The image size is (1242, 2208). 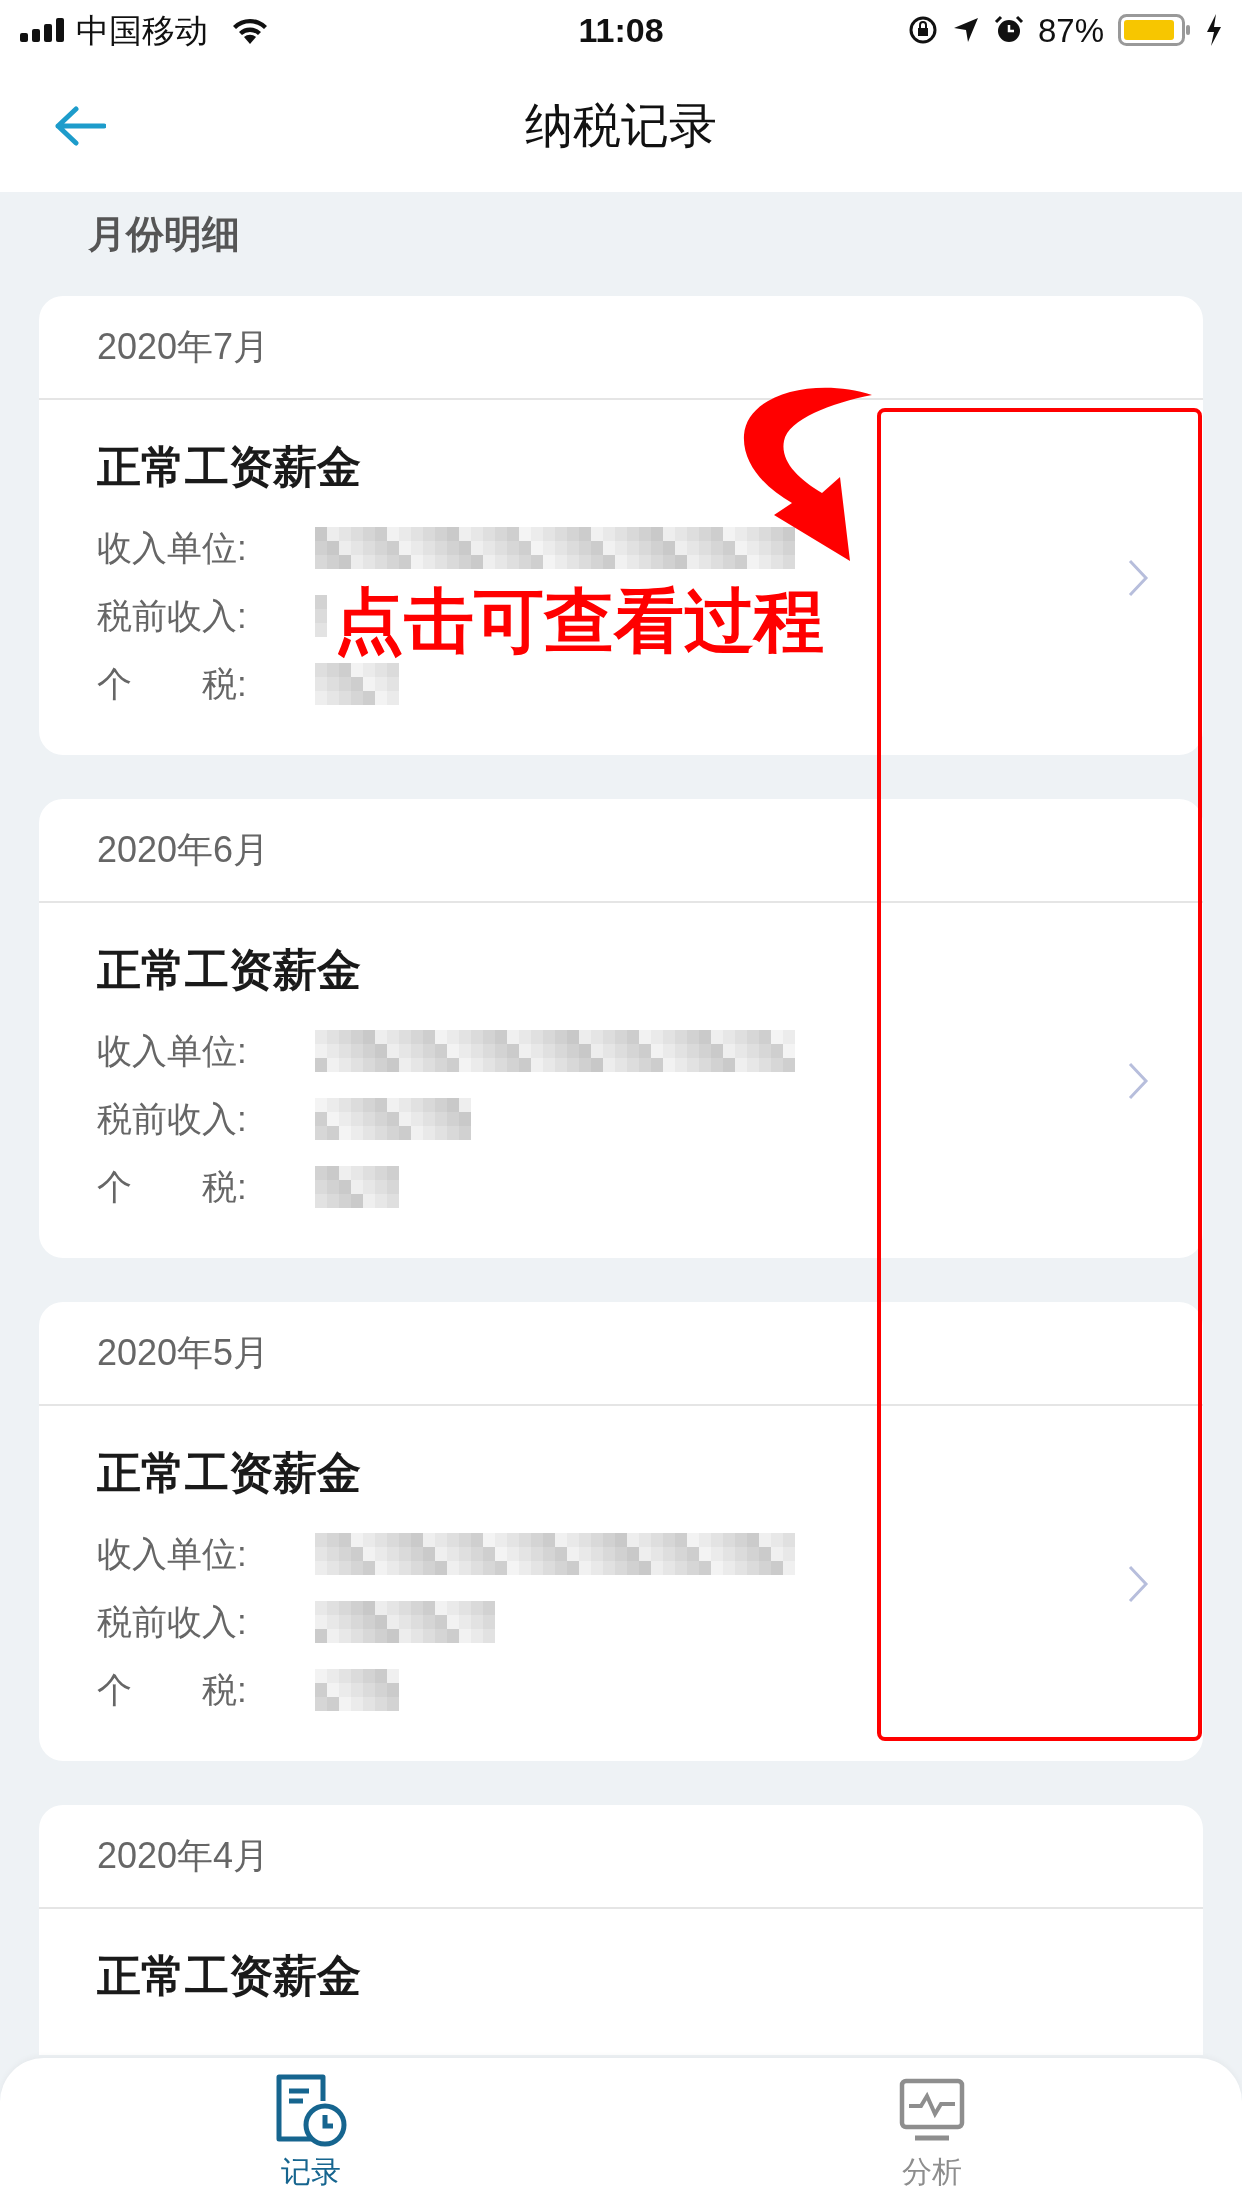 I want to click on section-title: 月份明细, so click(x=164, y=234).